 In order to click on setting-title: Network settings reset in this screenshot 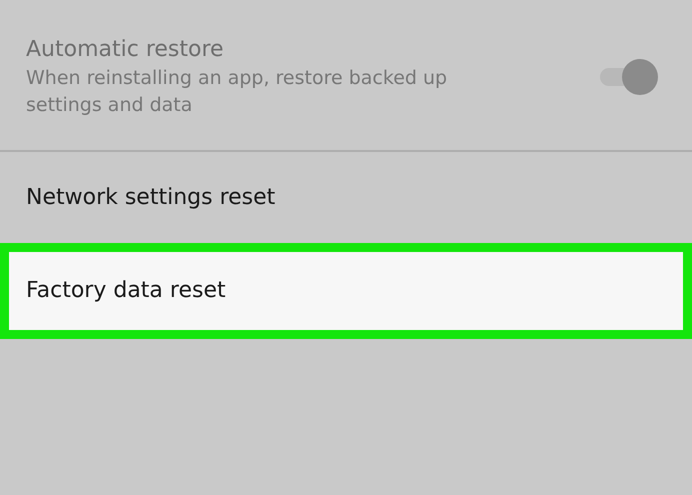, I will do `click(346, 198)`.